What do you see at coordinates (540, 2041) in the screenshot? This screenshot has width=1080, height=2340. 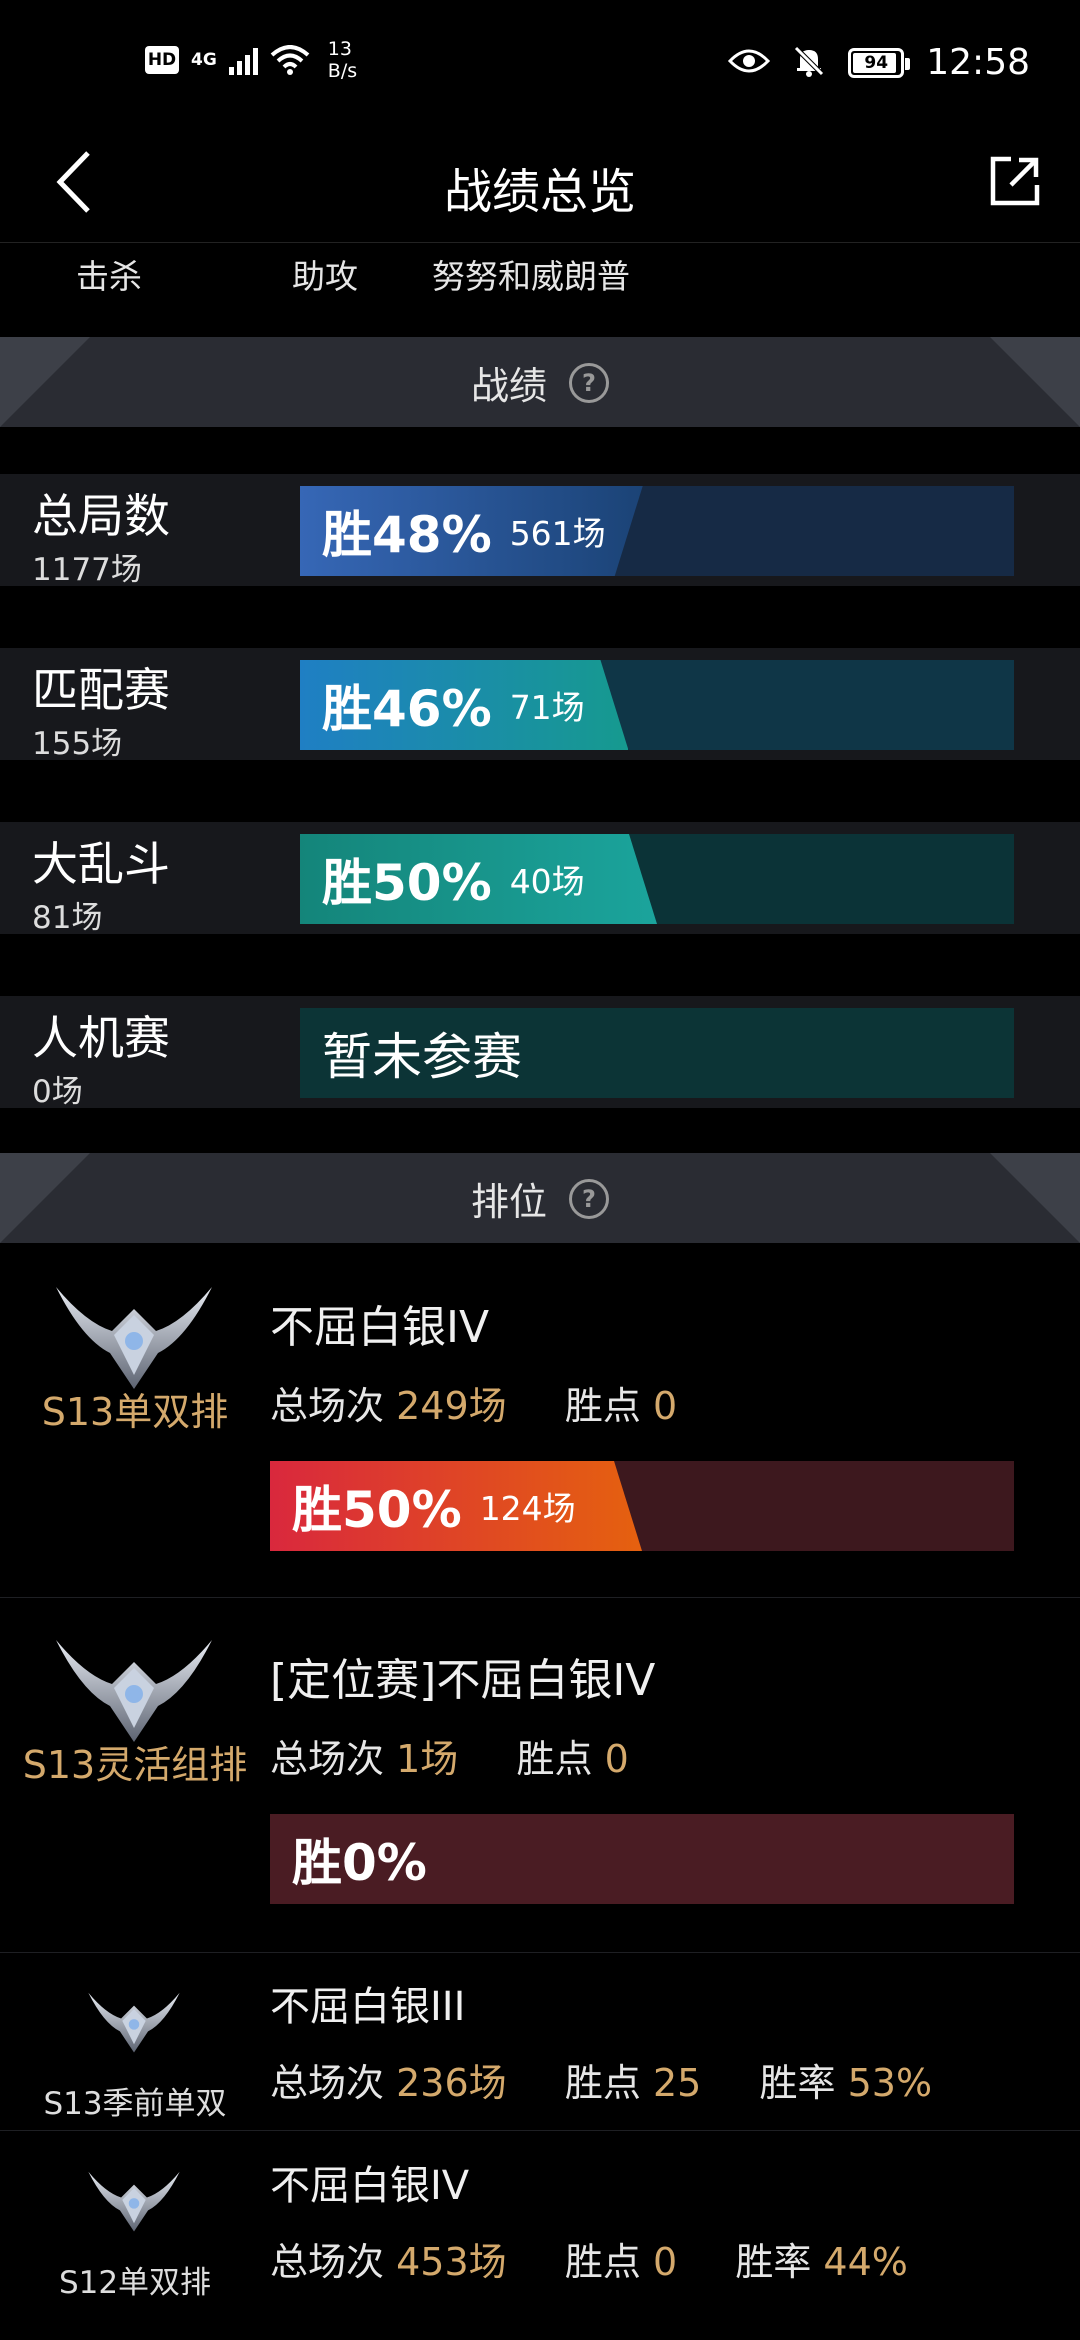 I see `ranked-entry-preseason: S13季前单双 不屈白银III 总场次 236场 胜点 25 胜率 53%` at bounding box center [540, 2041].